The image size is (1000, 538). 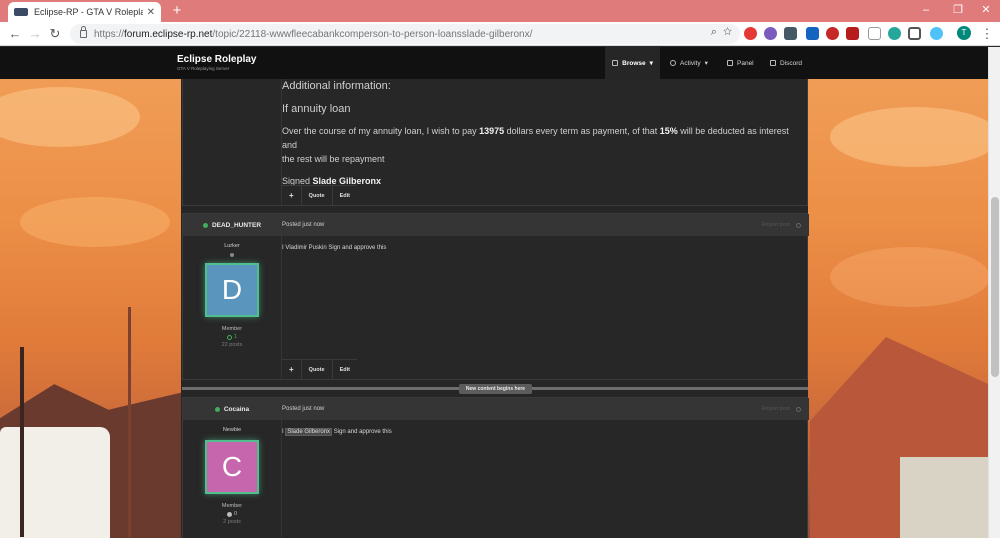 What do you see at coordinates (232, 246) in the screenshot?
I see `member-rank: Lurker` at bounding box center [232, 246].